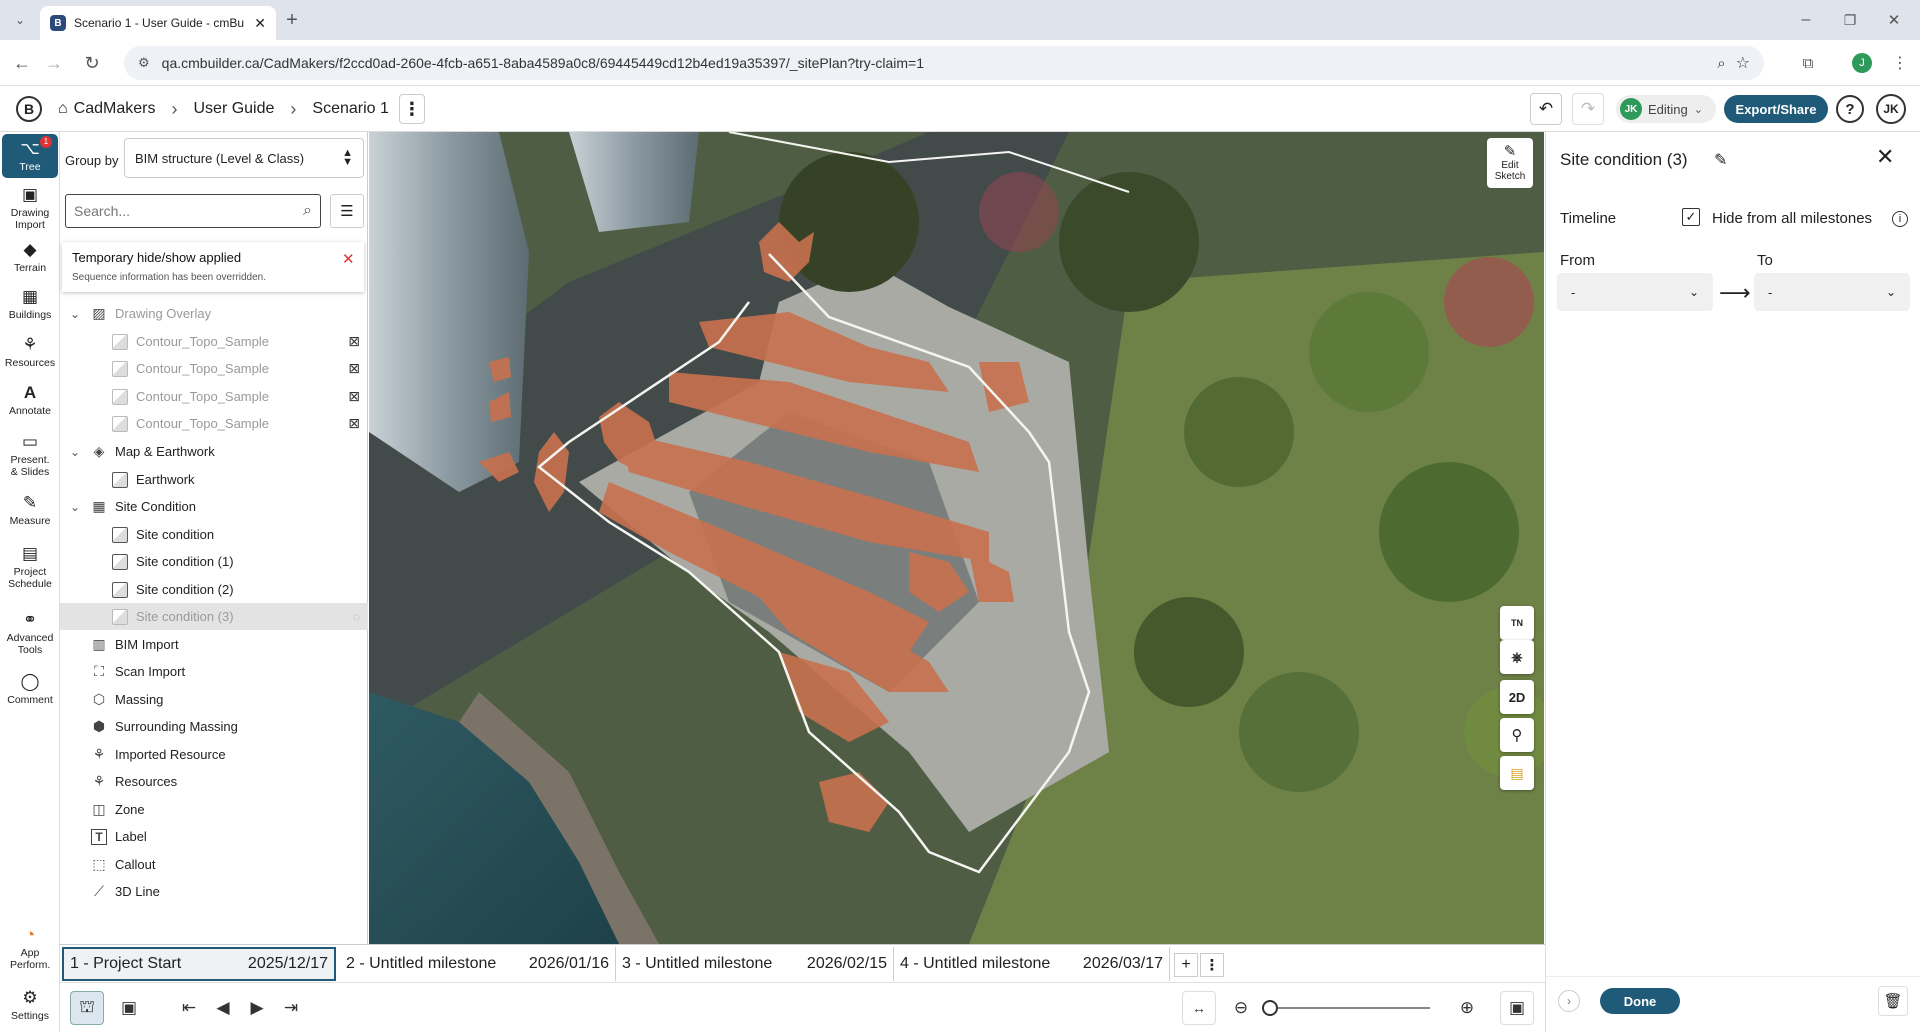 The image size is (1920, 1032). What do you see at coordinates (189, 1008) in the screenshot?
I see `first-milestone-button: ⇤` at bounding box center [189, 1008].